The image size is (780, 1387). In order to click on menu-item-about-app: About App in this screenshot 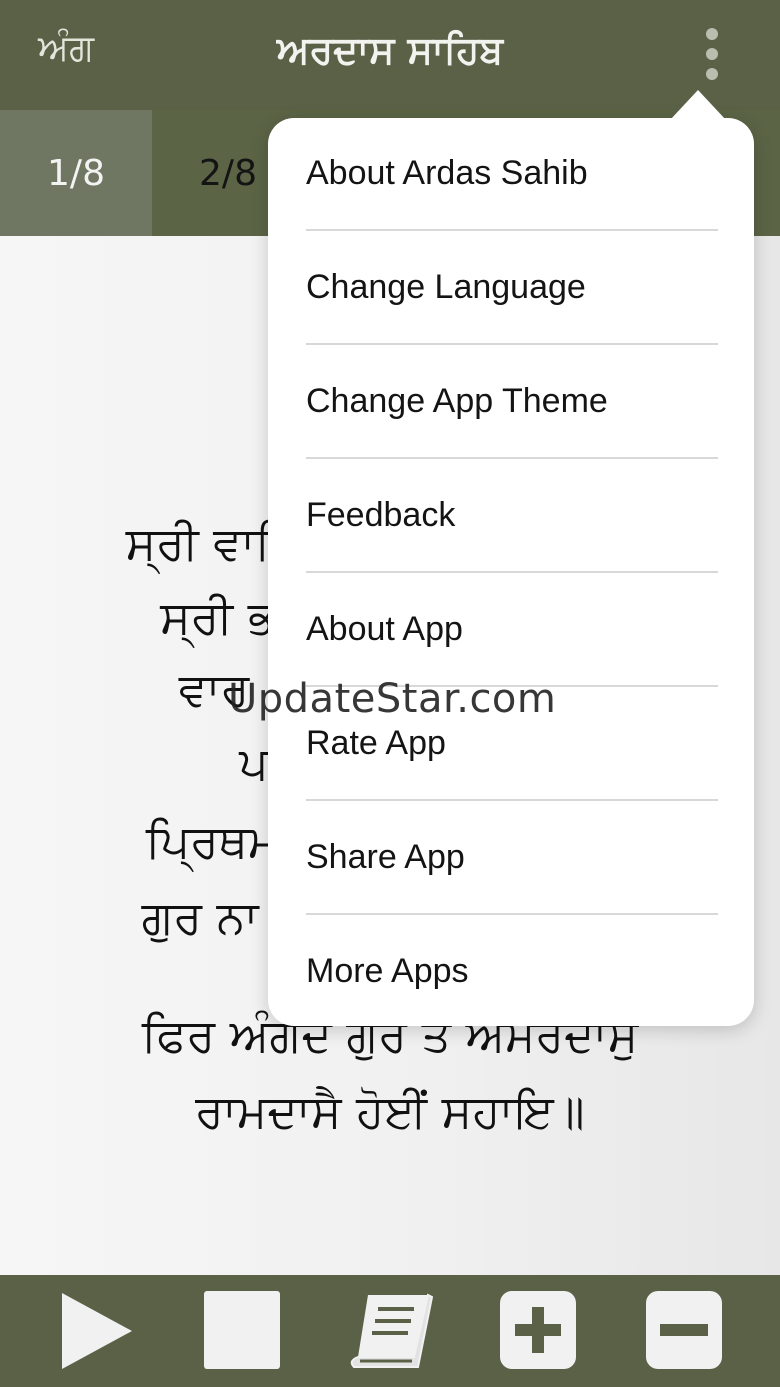, I will do `click(512, 631)`.